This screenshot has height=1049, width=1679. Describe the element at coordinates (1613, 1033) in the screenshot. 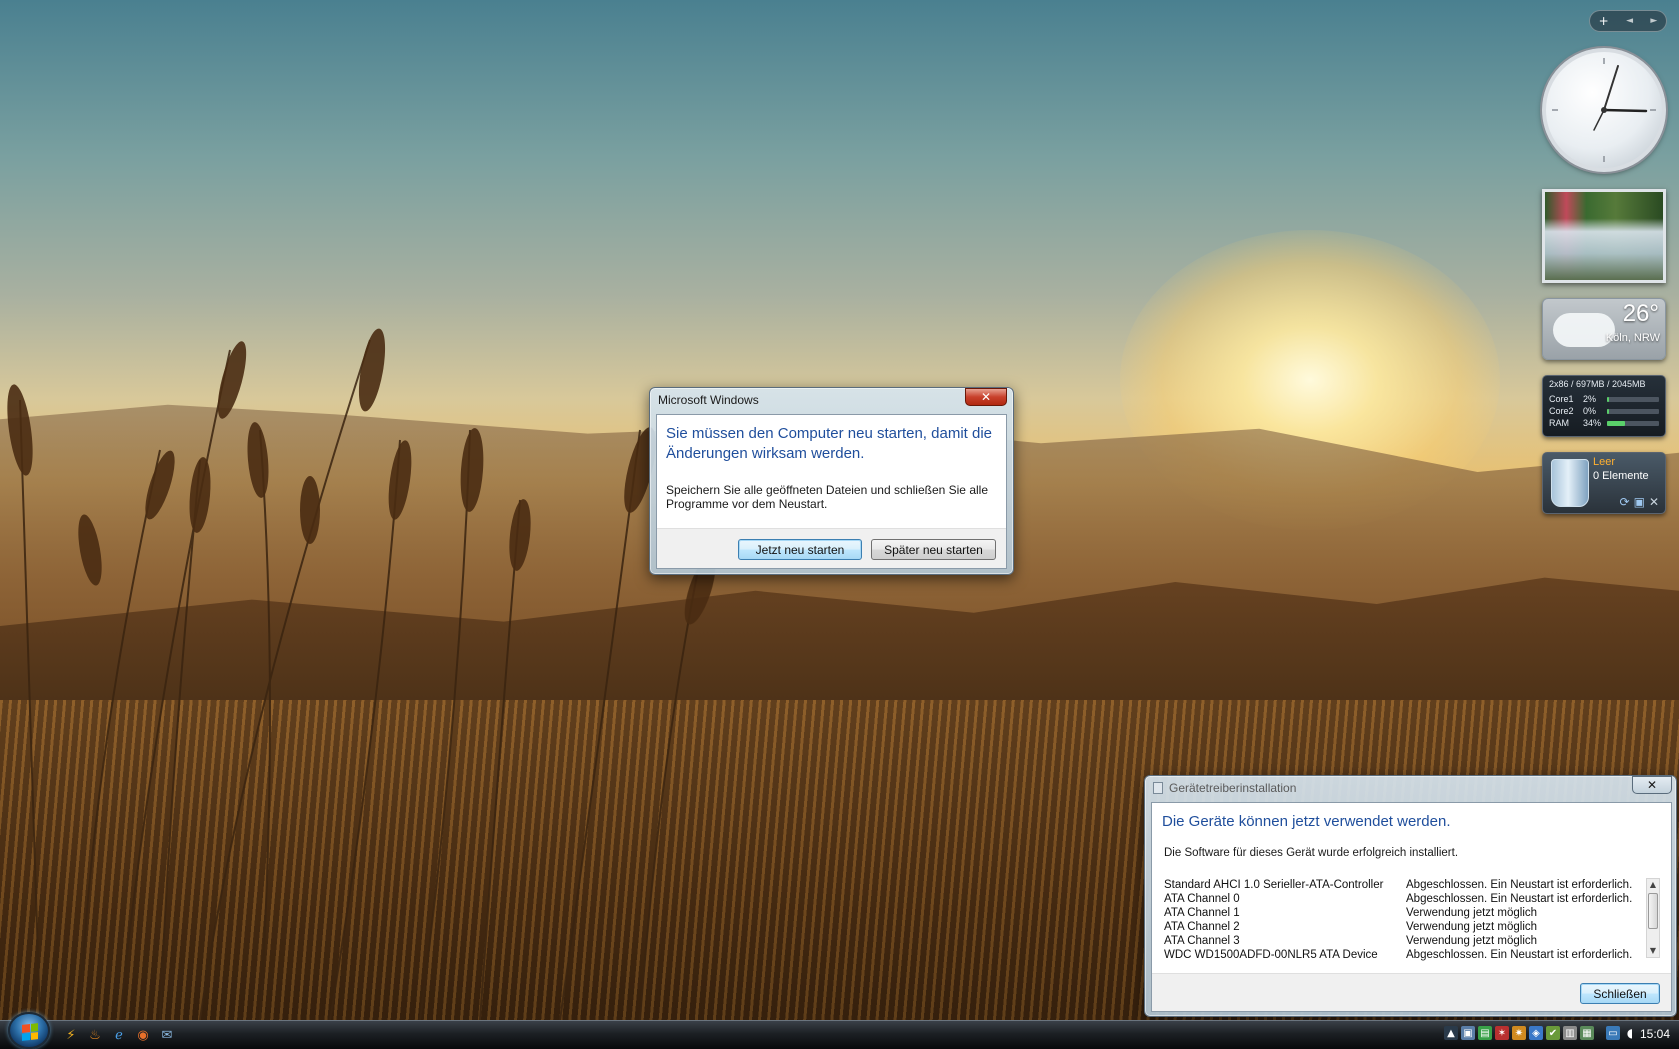

I see `network-icon: ▭` at that location.